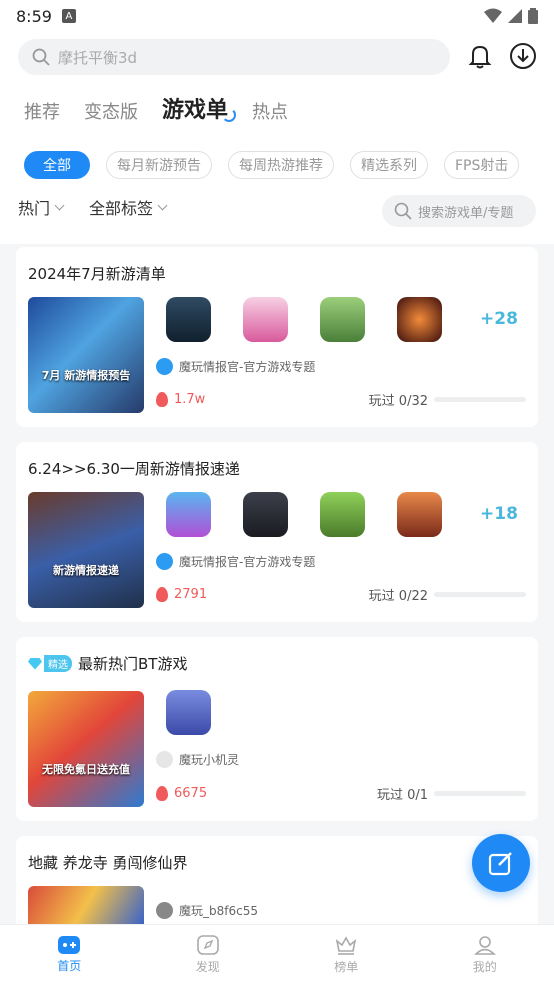 Image resolution: width=554 pixels, height=984 pixels. I want to click on game-list-card: 地藏 养龙寺 勇闯修仙界 魔玩_b8f6c55, so click(277, 880).